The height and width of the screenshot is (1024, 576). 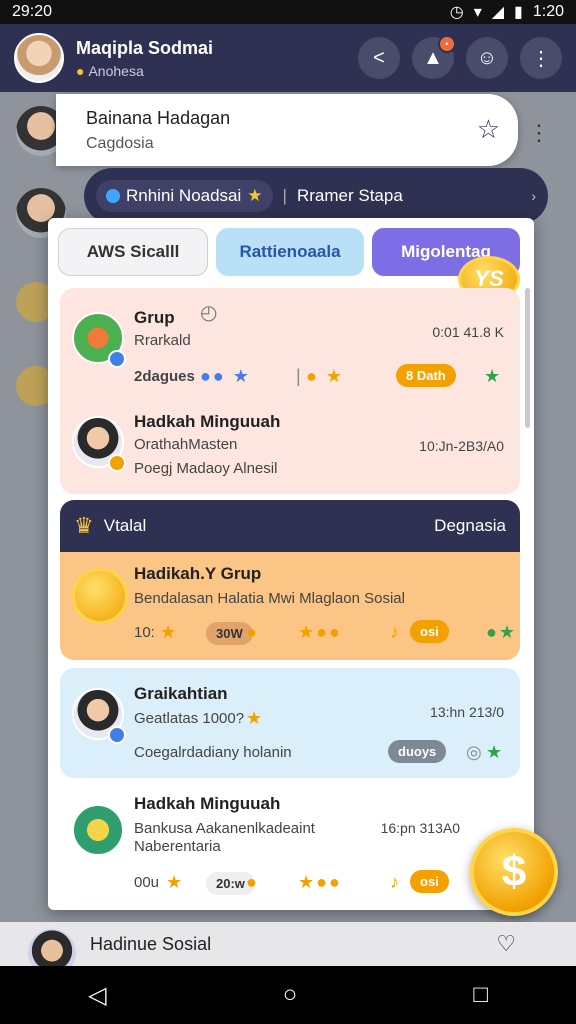 I want to click on group-meta: 0:01 41.8 K, so click(x=468, y=332).